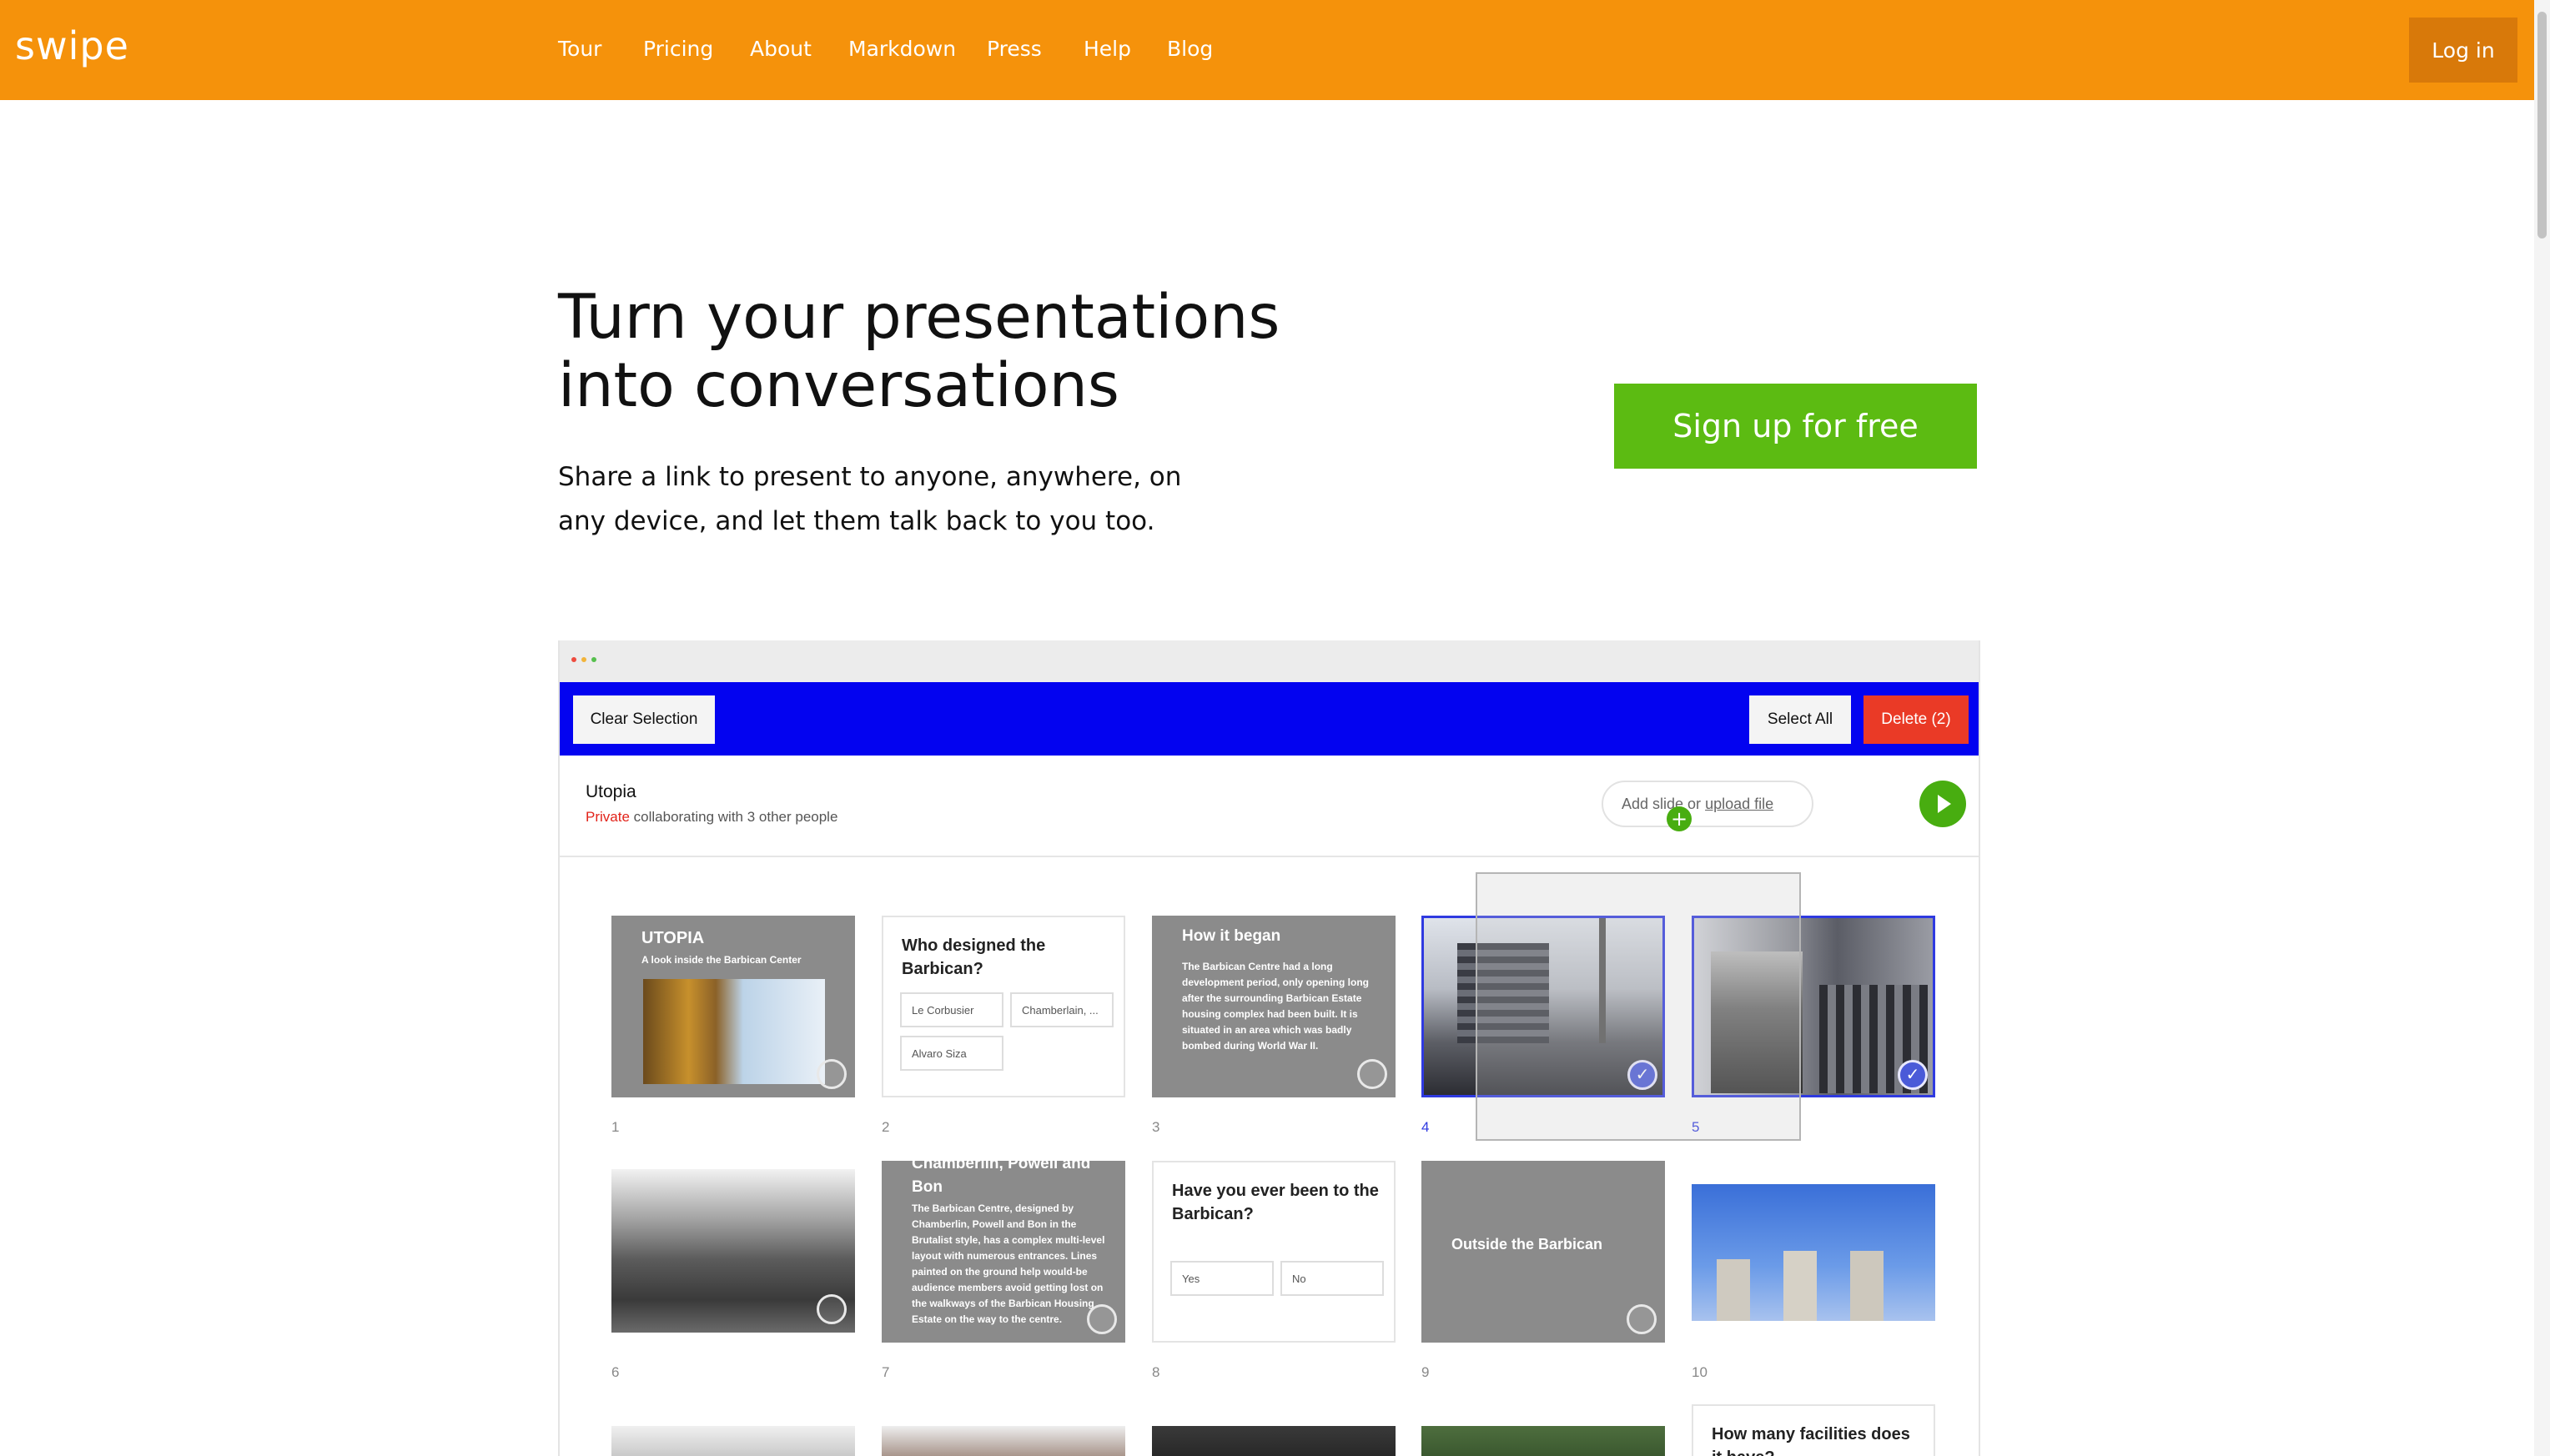  What do you see at coordinates (1269, 719) in the screenshot?
I see `selection-toolbar: Clear Selection Select All Delete (2)` at bounding box center [1269, 719].